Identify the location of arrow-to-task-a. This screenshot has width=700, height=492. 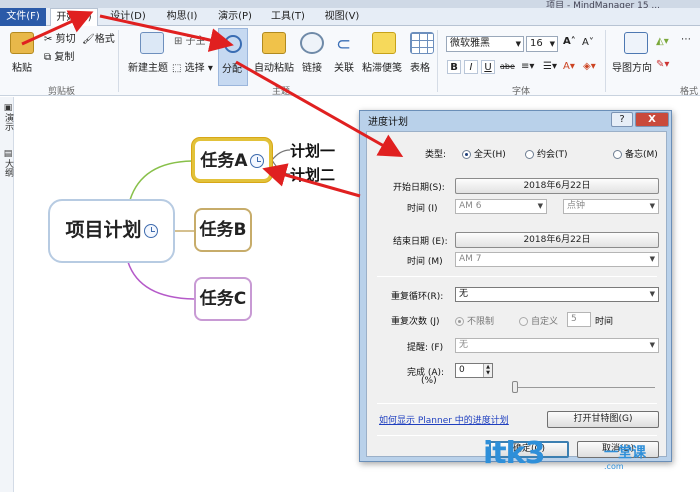
(311, 180).